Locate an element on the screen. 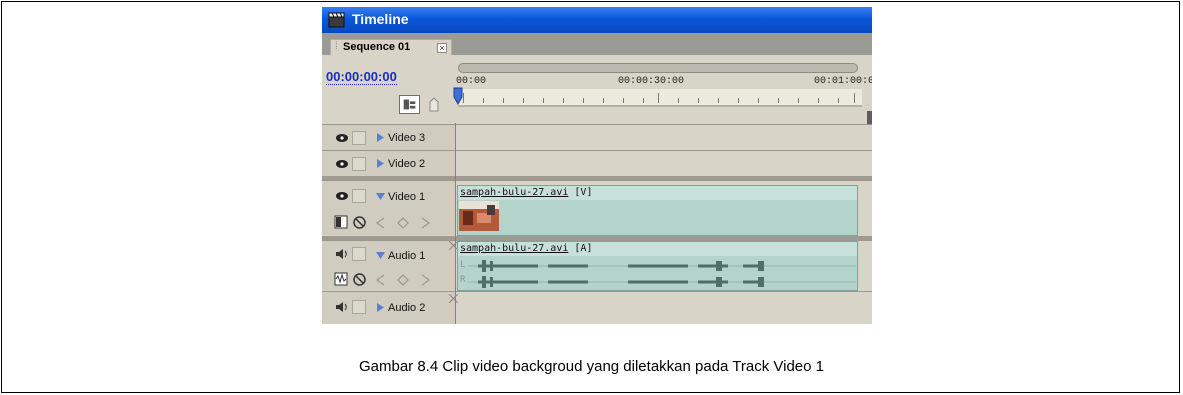 The width and height of the screenshot is (1183, 395). track-name: Video 1 is located at coordinates (407, 197).